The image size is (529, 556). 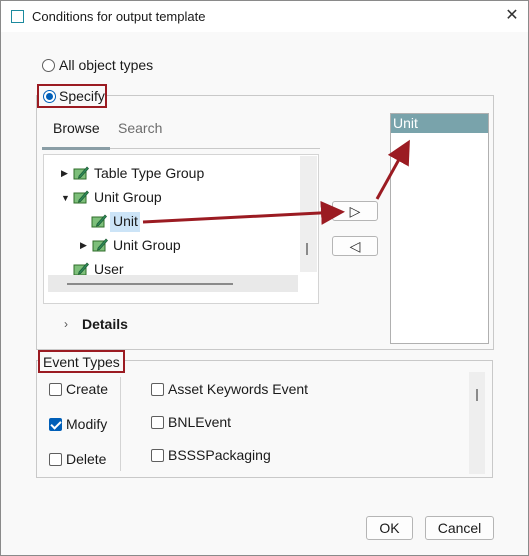 I want to click on annotation-arrows, so click(x=276, y=182).